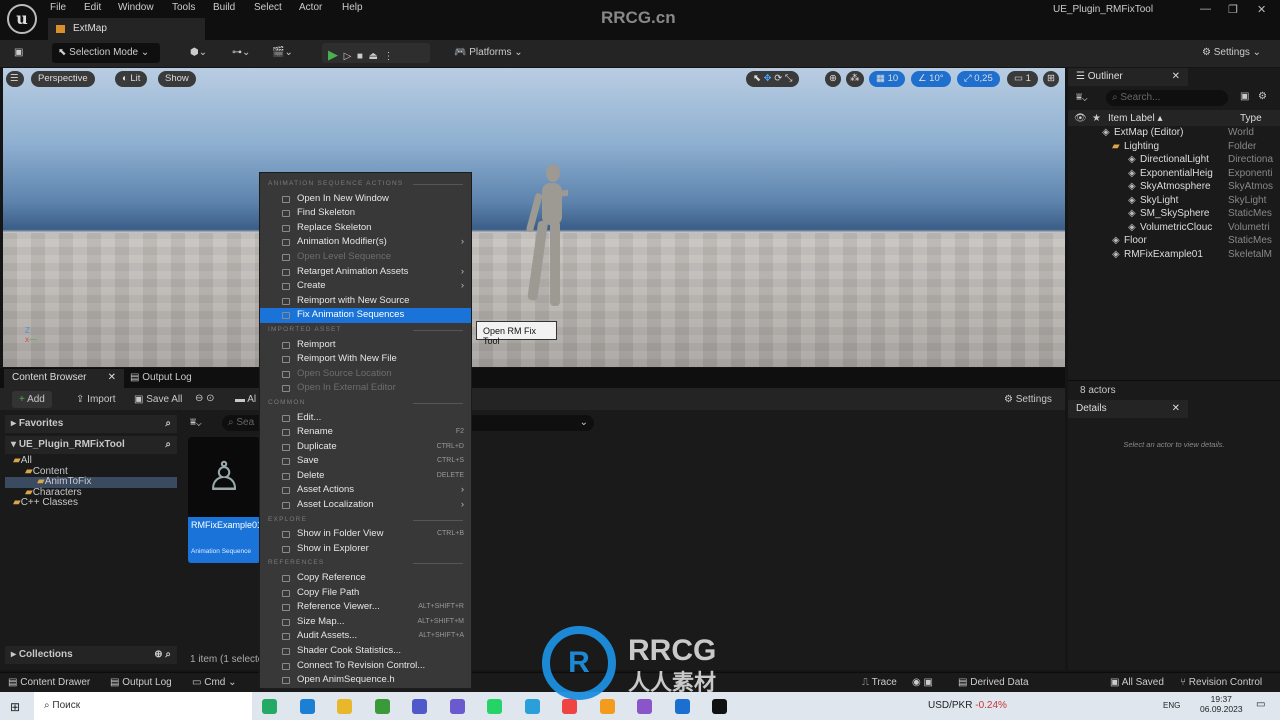 This screenshot has height=720, width=1280. What do you see at coordinates (1205, 9) in the screenshot?
I see `minimize-button: —` at bounding box center [1205, 9].